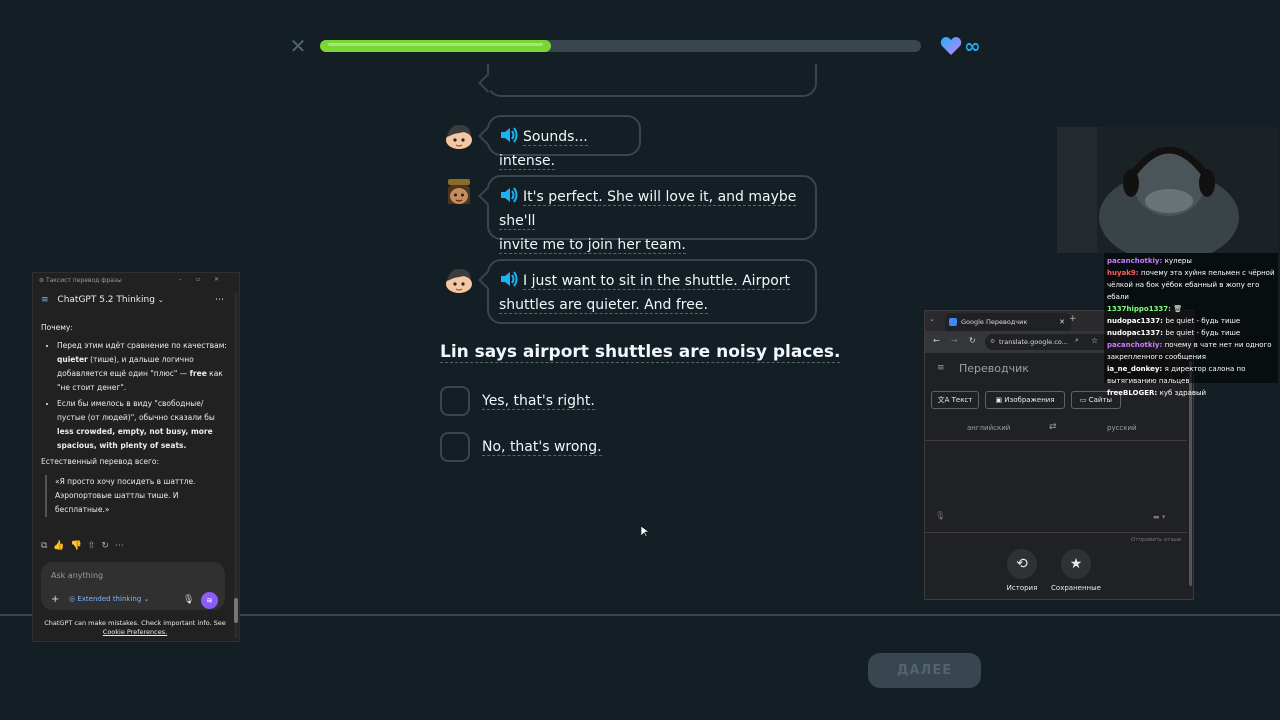  Describe the element at coordinates (209, 600) in the screenshot. I see `voice-mode-button: ≋` at that location.